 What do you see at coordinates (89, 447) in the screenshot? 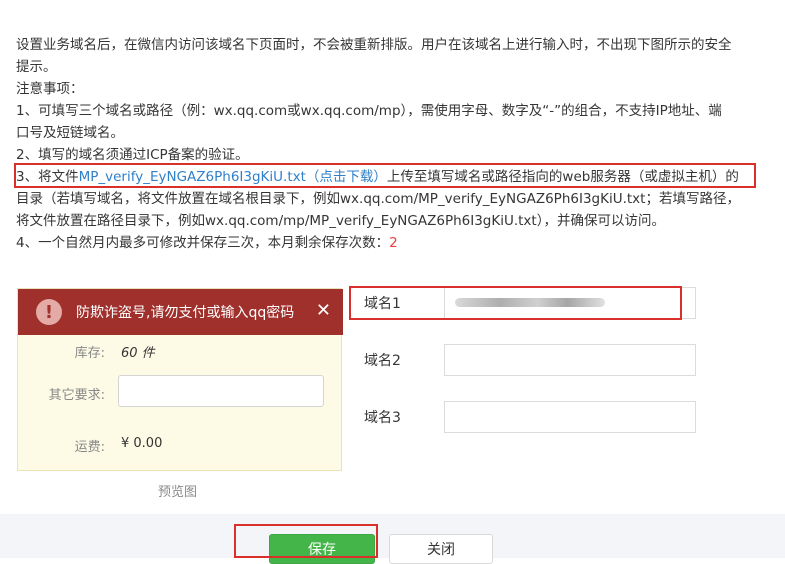
I see `shipping-label: 运费:` at bounding box center [89, 447].